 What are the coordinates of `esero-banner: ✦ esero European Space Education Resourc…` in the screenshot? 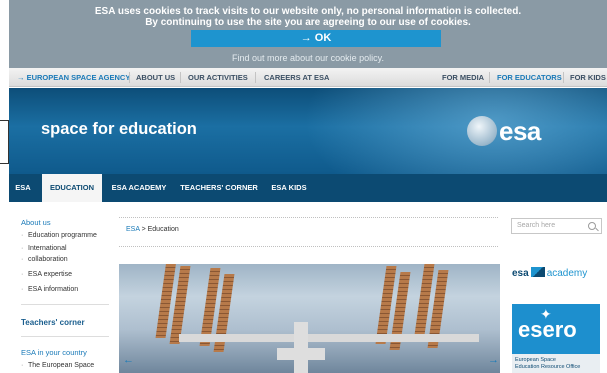 It's located at (556, 338).